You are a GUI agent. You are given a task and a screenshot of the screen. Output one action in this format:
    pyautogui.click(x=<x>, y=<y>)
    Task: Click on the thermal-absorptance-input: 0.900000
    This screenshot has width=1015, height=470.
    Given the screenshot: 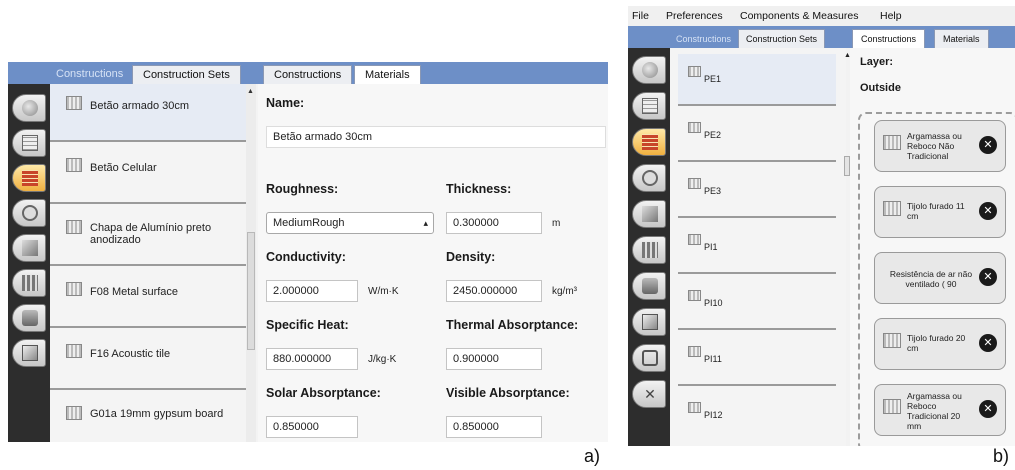 What is the action you would take?
    pyautogui.click(x=494, y=359)
    